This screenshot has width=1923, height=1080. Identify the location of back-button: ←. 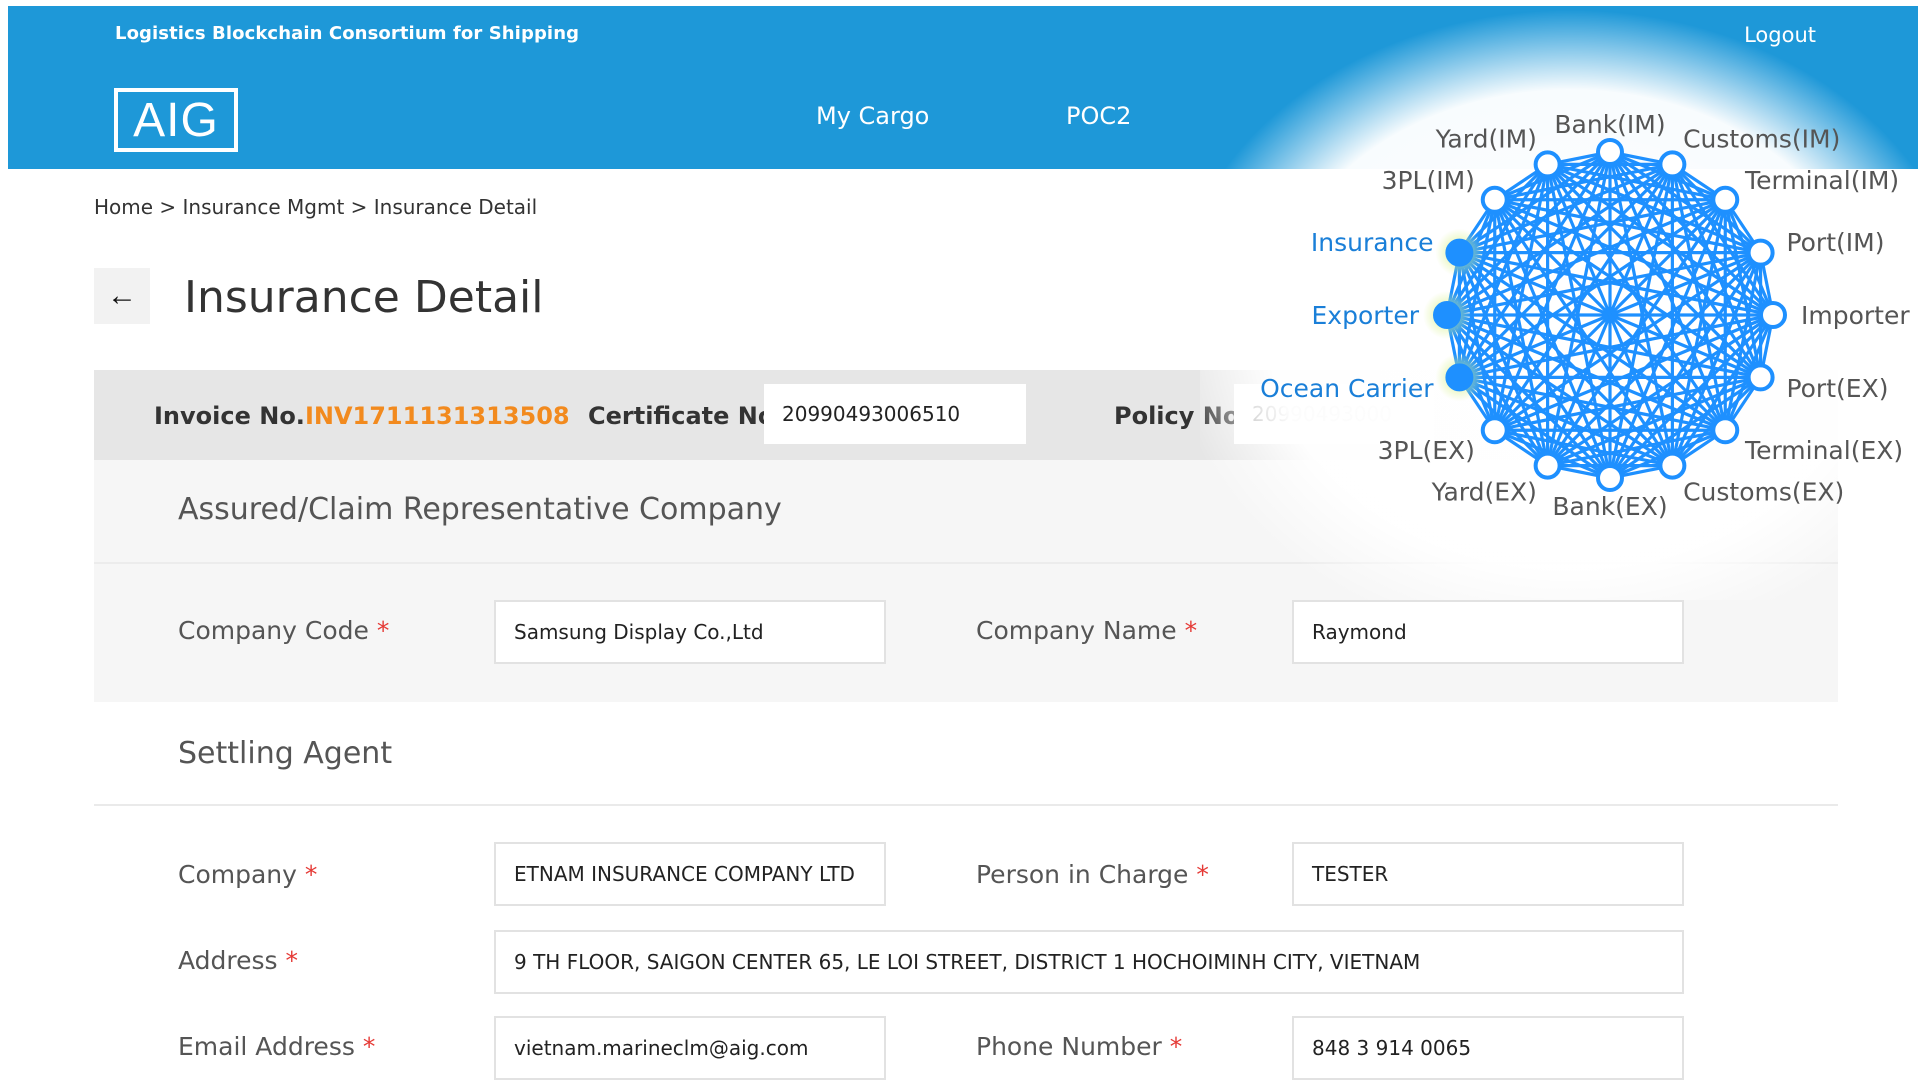
(122, 296).